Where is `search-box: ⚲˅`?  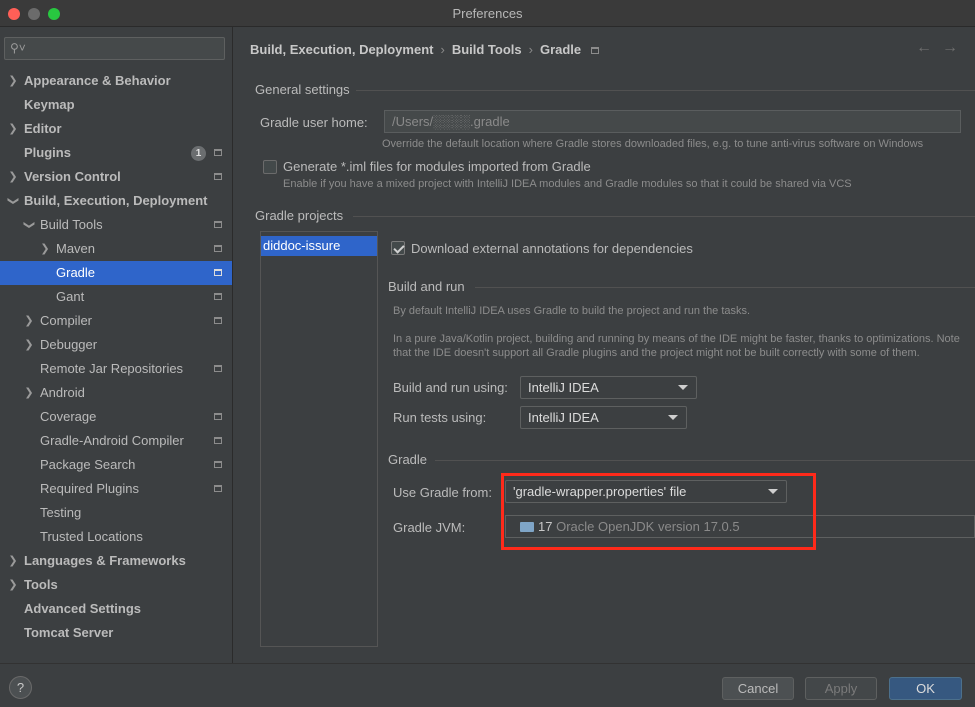 search-box: ⚲˅ is located at coordinates (114, 48).